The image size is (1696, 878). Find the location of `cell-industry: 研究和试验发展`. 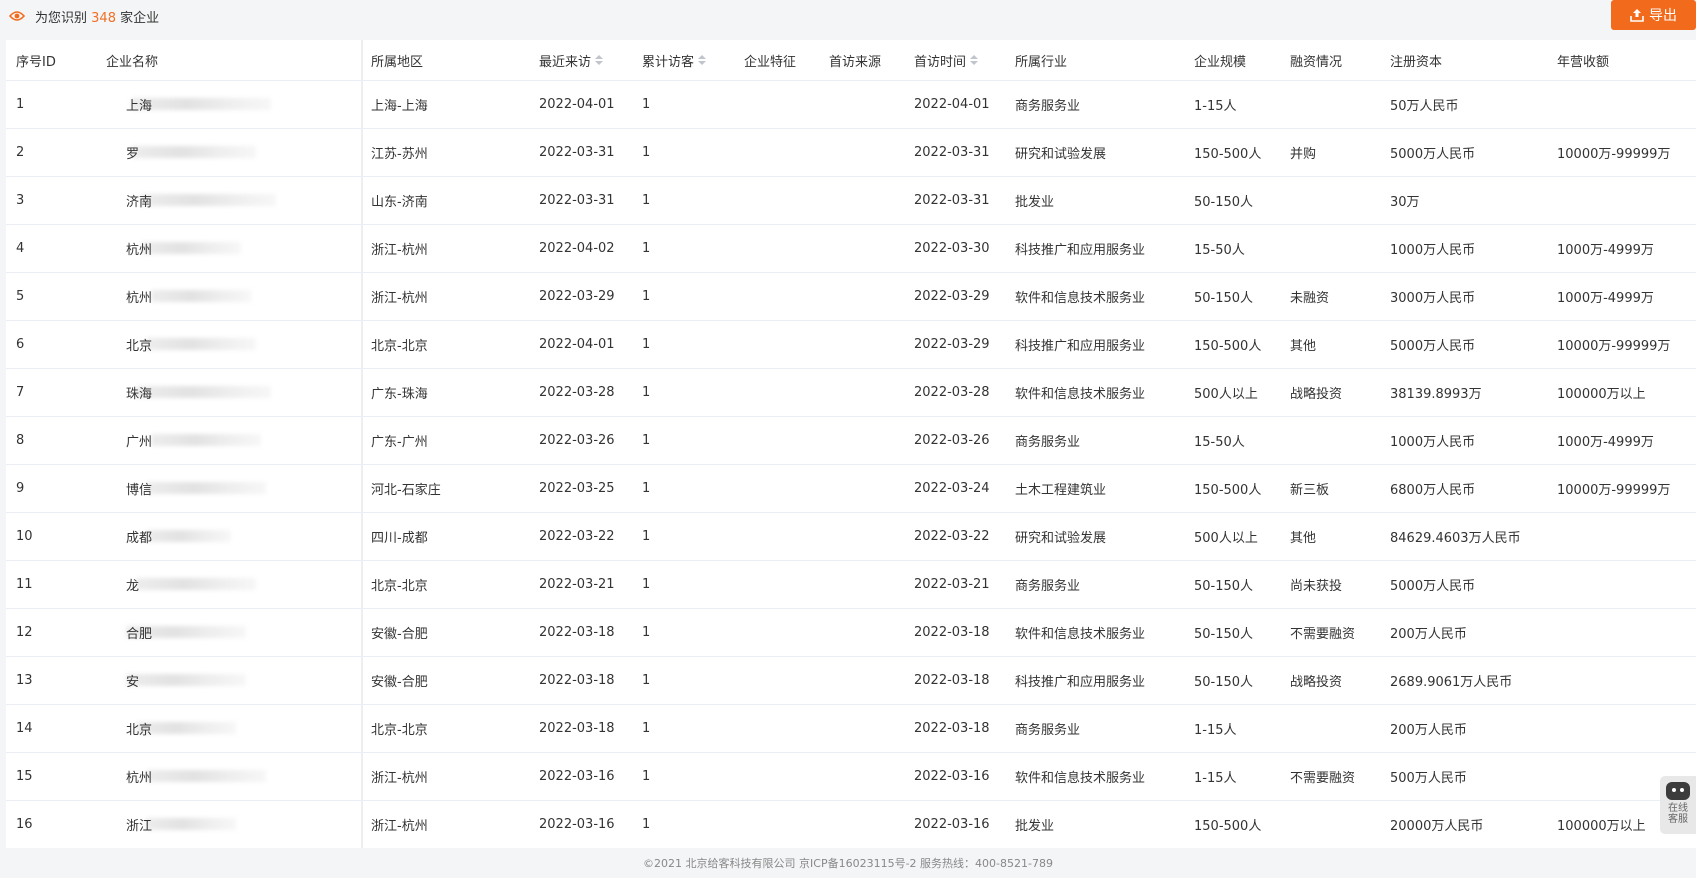

cell-industry: 研究和试验发展 is located at coordinates (1094, 152).